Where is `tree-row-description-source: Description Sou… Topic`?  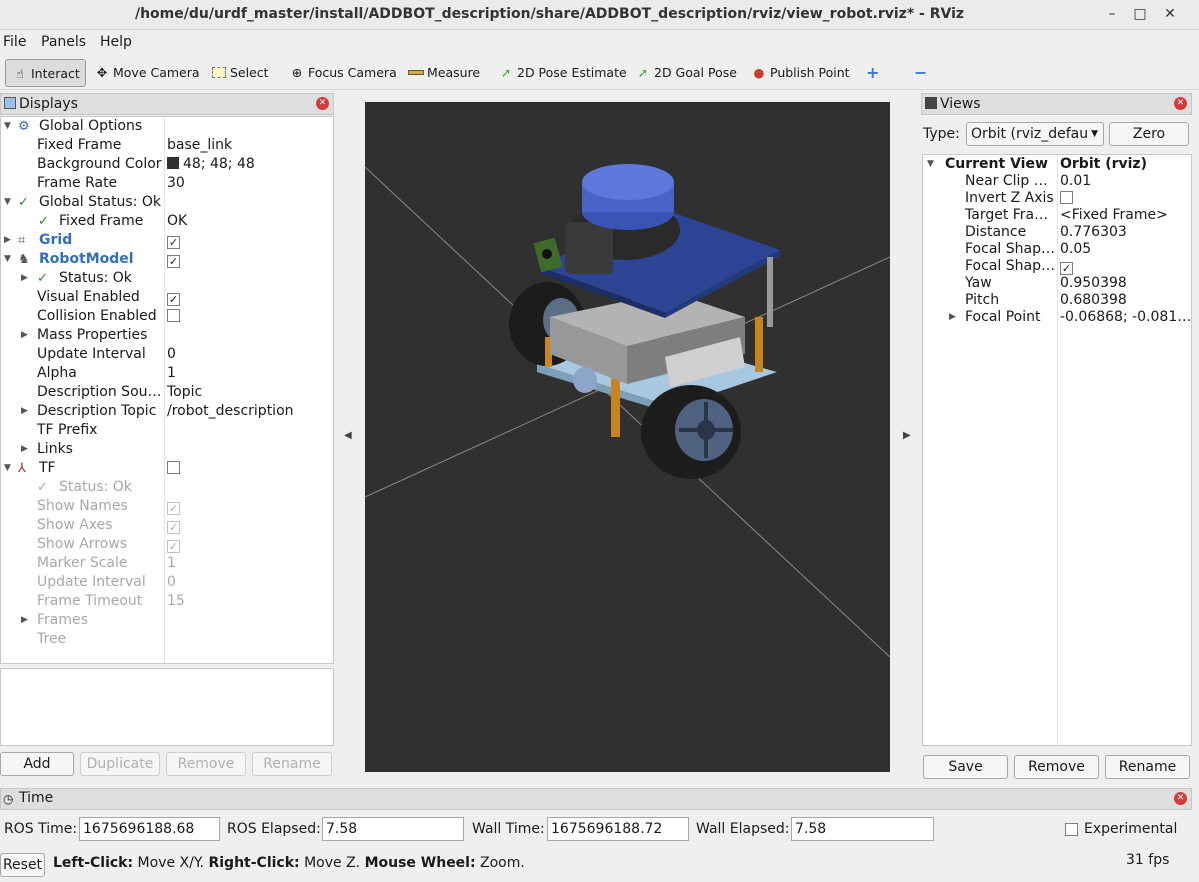
tree-row-description-source: Description Sou… Topic is located at coordinates (167, 392).